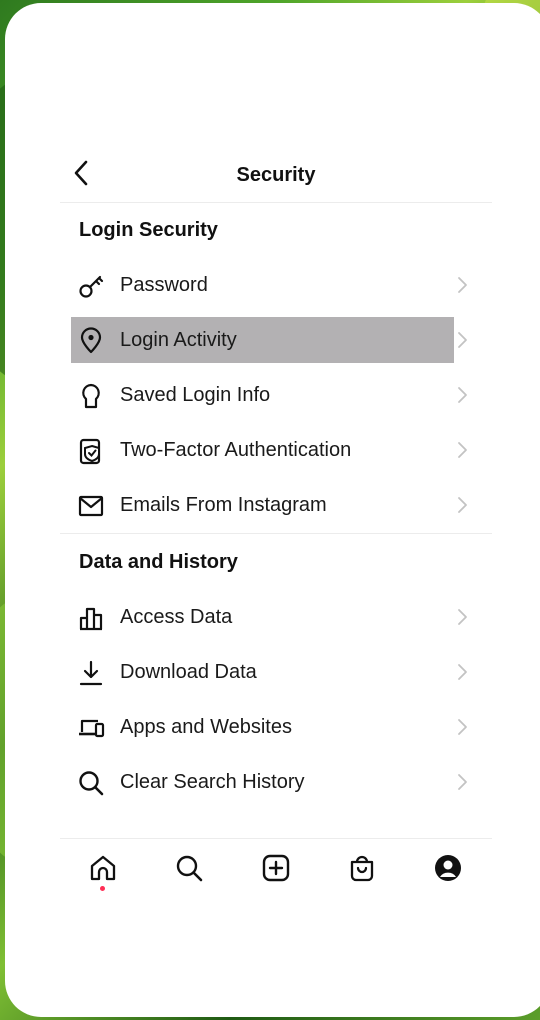 This screenshot has height=1020, width=540. Describe the element at coordinates (206, 727) in the screenshot. I see `menu-item-label: Apps and Websites` at that location.